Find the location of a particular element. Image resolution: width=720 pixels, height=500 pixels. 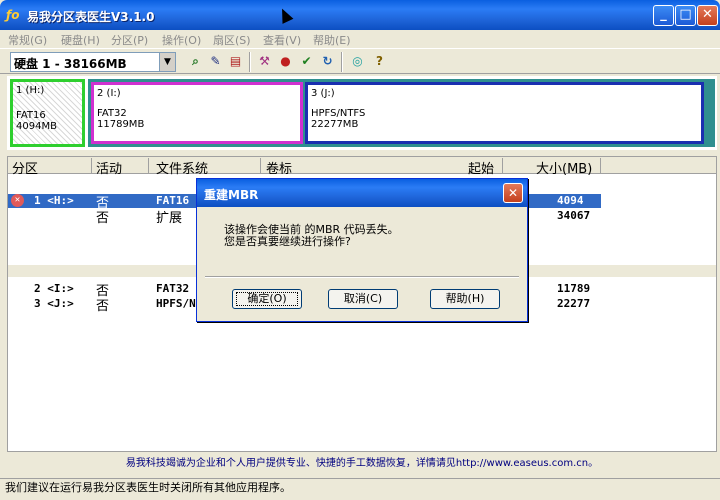

cell-filesystem: HPFS/N is located at coordinates (176, 303).